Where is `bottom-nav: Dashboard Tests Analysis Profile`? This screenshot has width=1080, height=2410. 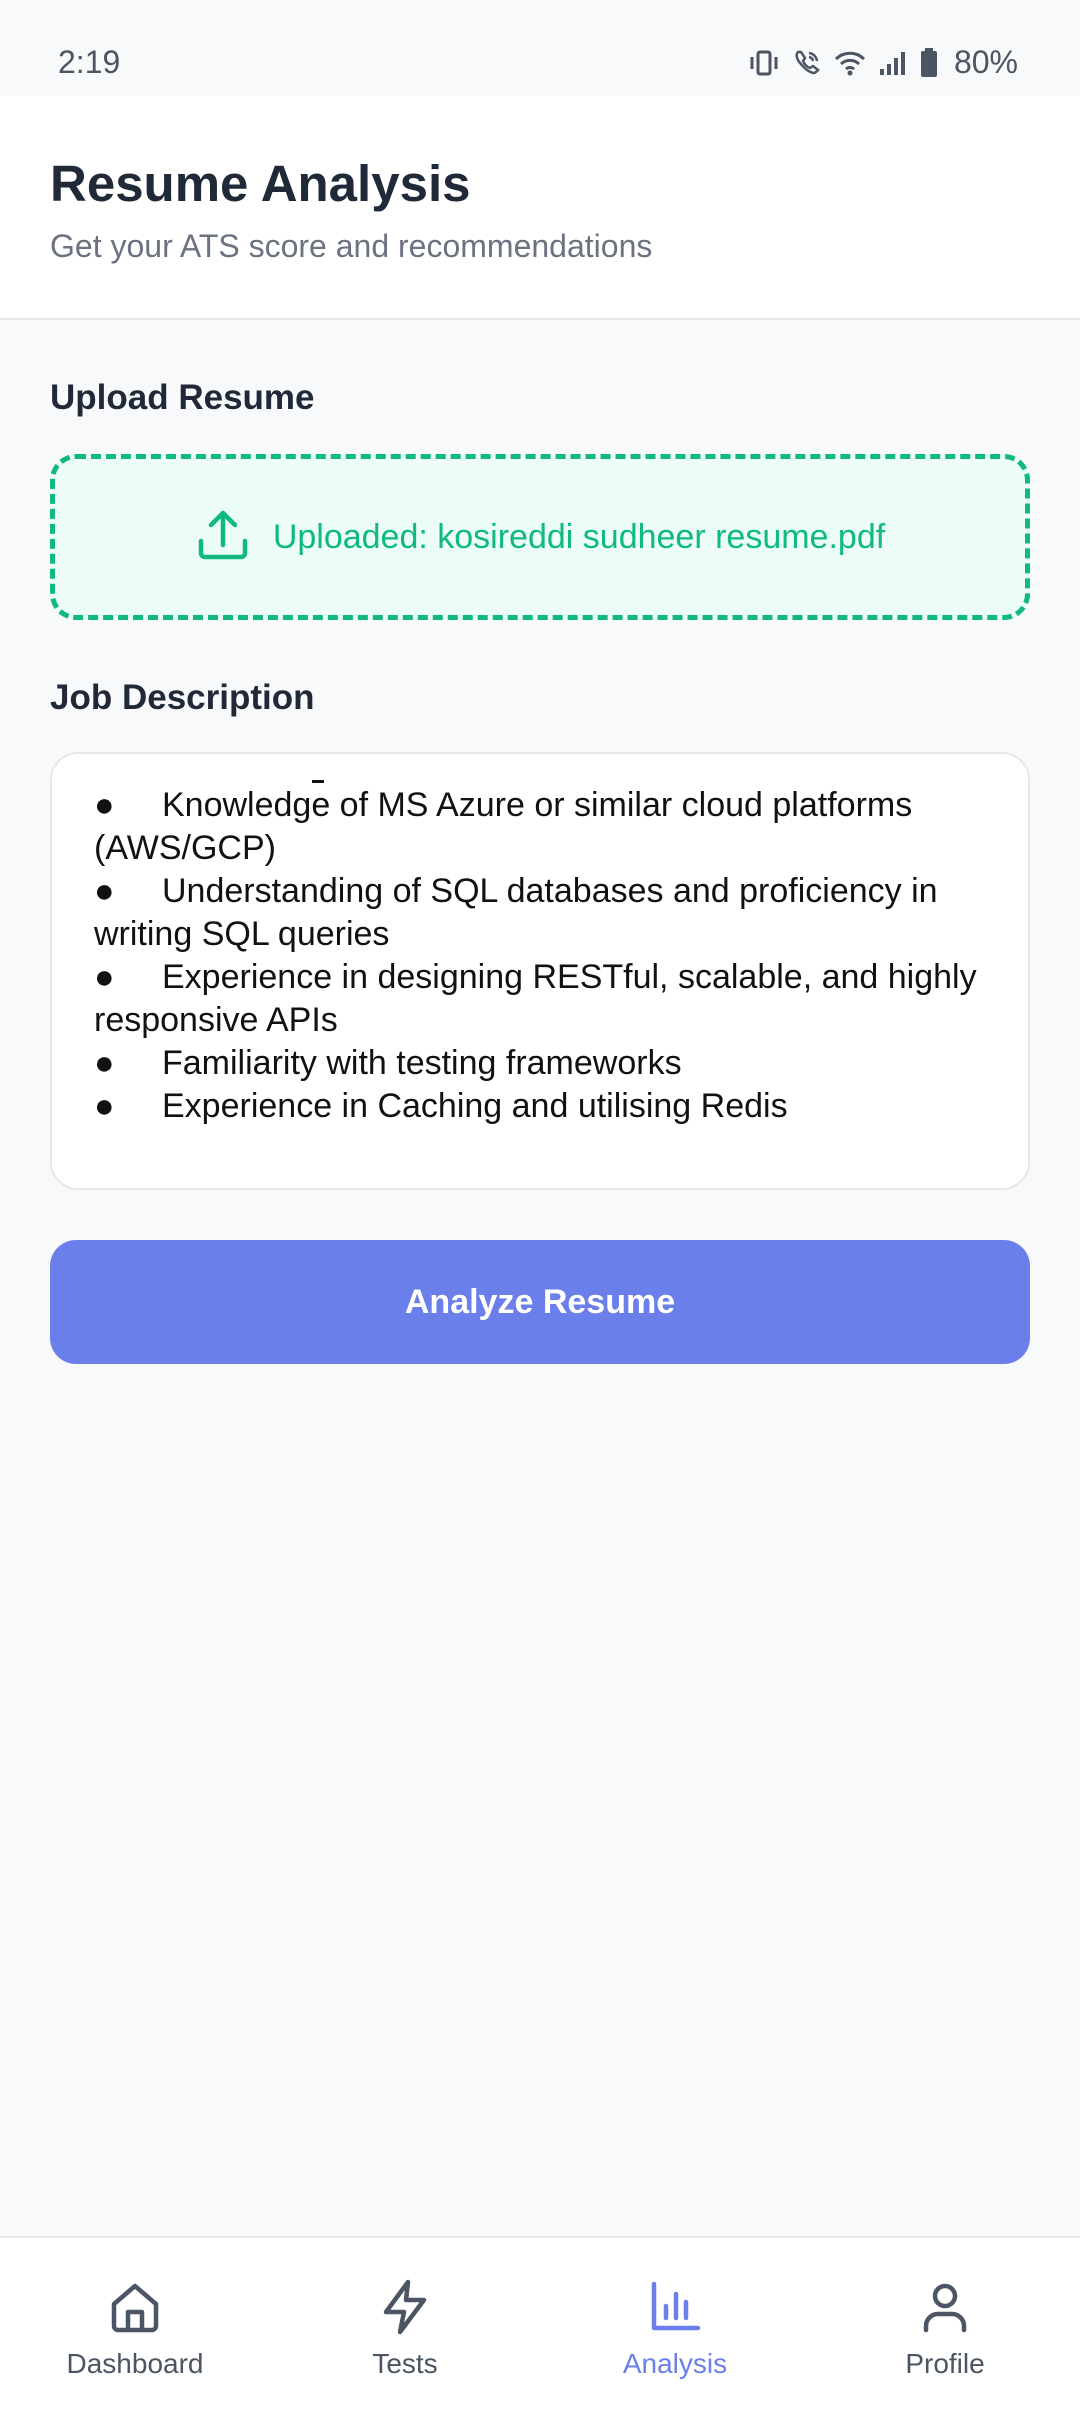
bottom-nav: Dashboard Tests Analysis Profile is located at coordinates (540, 2323).